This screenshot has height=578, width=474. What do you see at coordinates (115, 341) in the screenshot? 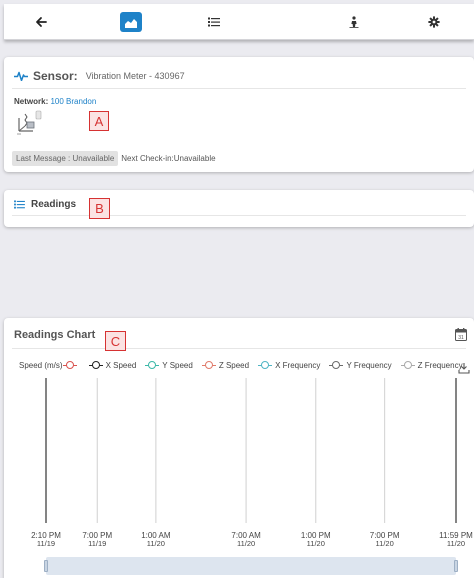
I see `annotation-marker-c: C` at bounding box center [115, 341].